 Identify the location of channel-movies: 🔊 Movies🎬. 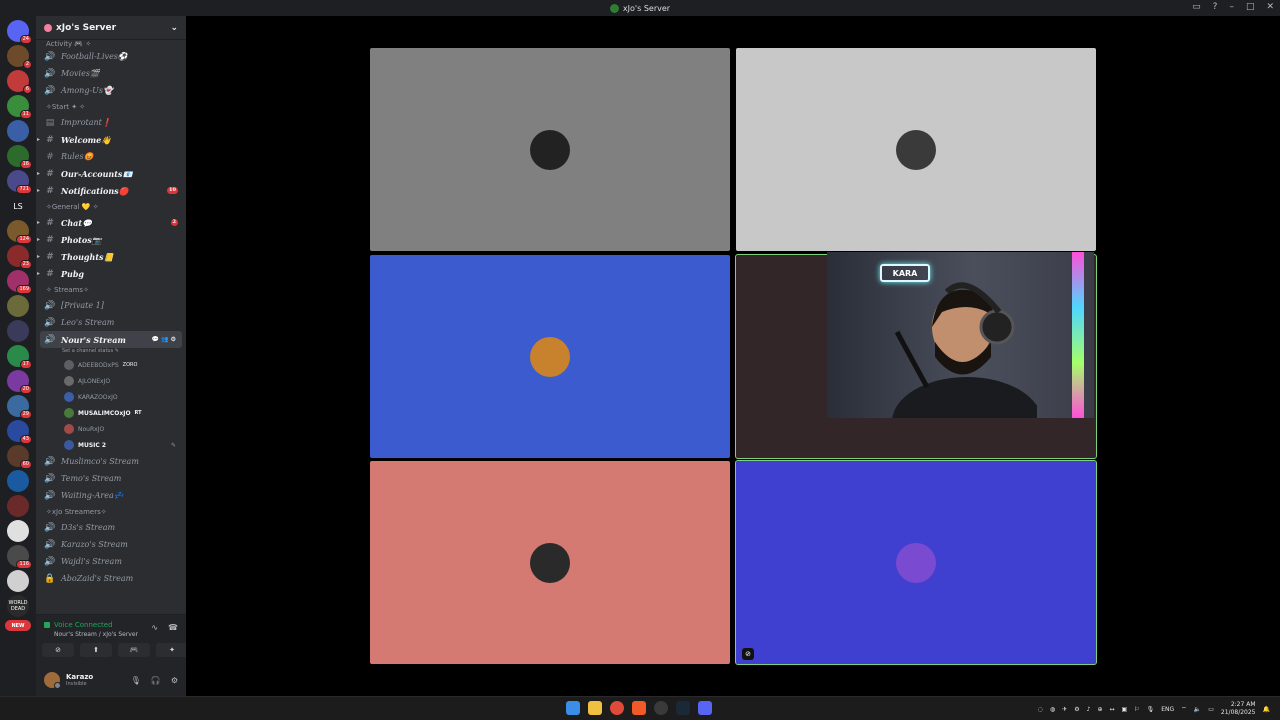
(111, 73).